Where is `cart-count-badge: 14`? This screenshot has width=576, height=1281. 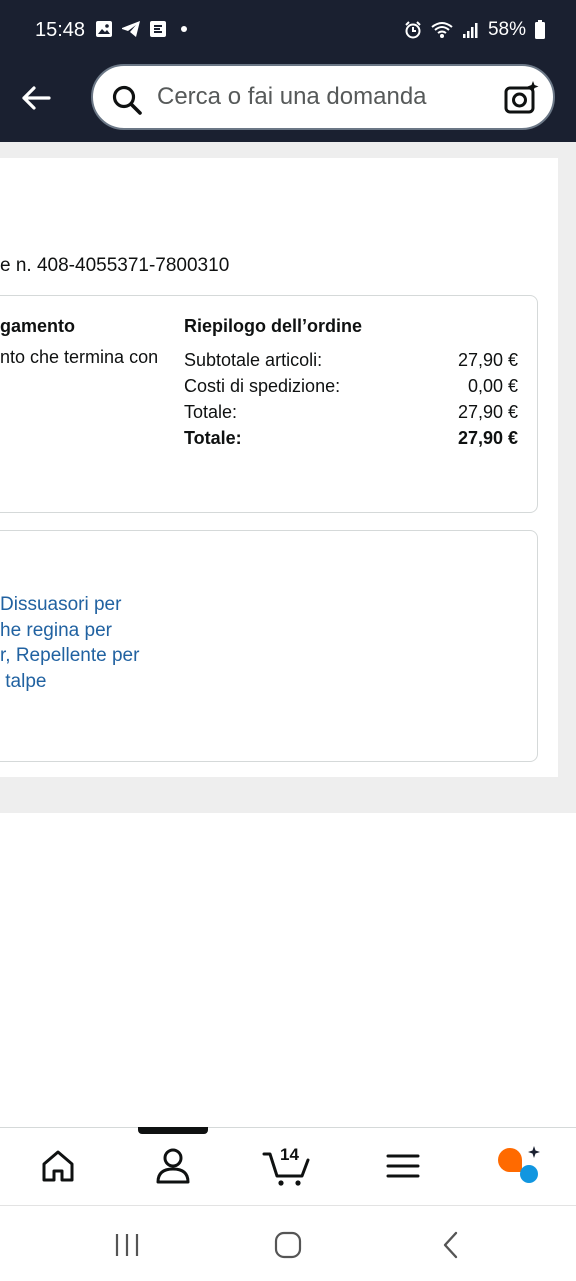
cart-count-badge: 14 is located at coordinates (289, 1154).